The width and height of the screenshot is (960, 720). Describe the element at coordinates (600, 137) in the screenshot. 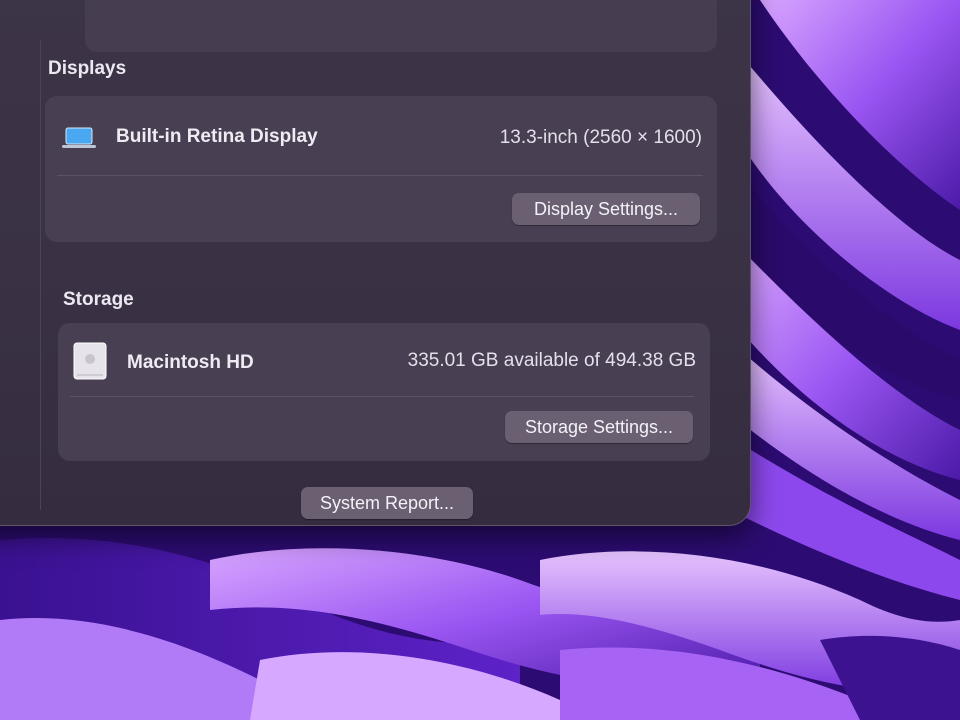

I see `display-spec: 13.3-inch (2560 × 1600)` at that location.